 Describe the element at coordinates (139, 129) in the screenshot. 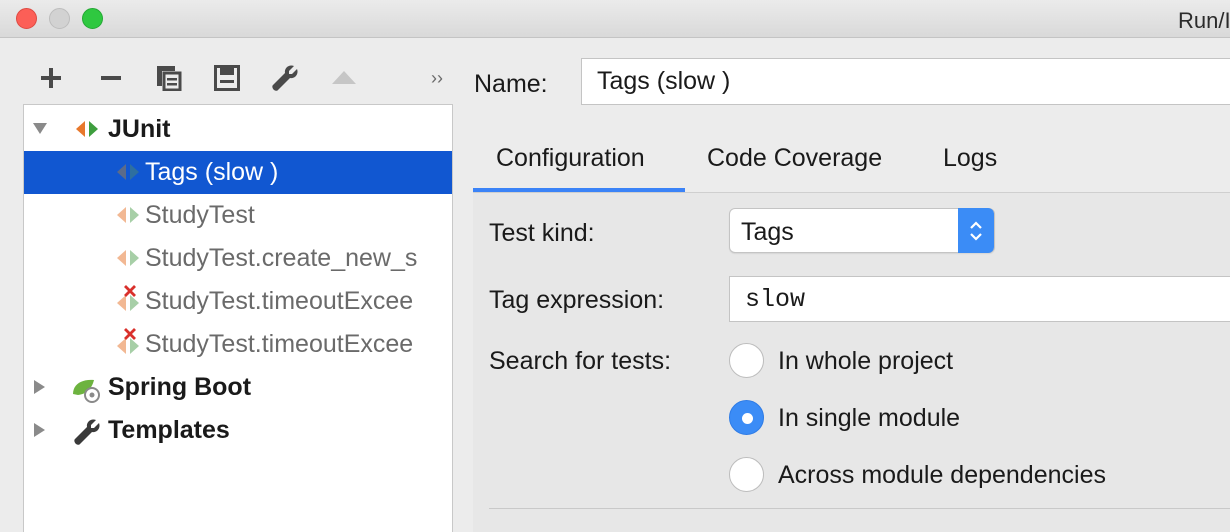

I see `tree-group-label: JUnit` at that location.